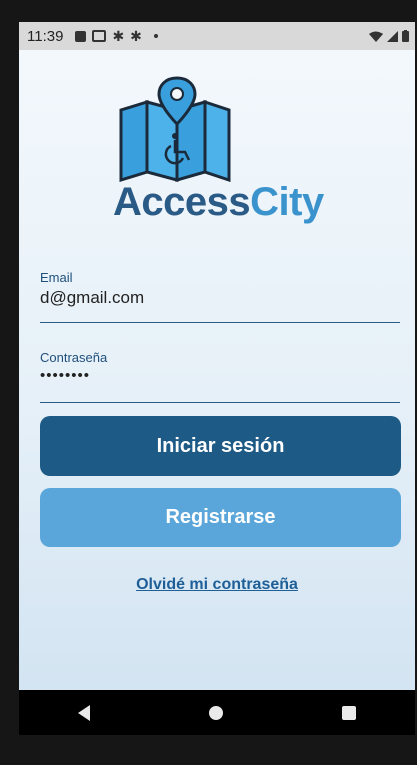 The image size is (417, 765). What do you see at coordinates (220, 446) in the screenshot?
I see `login-button: Iniciar sesión` at bounding box center [220, 446].